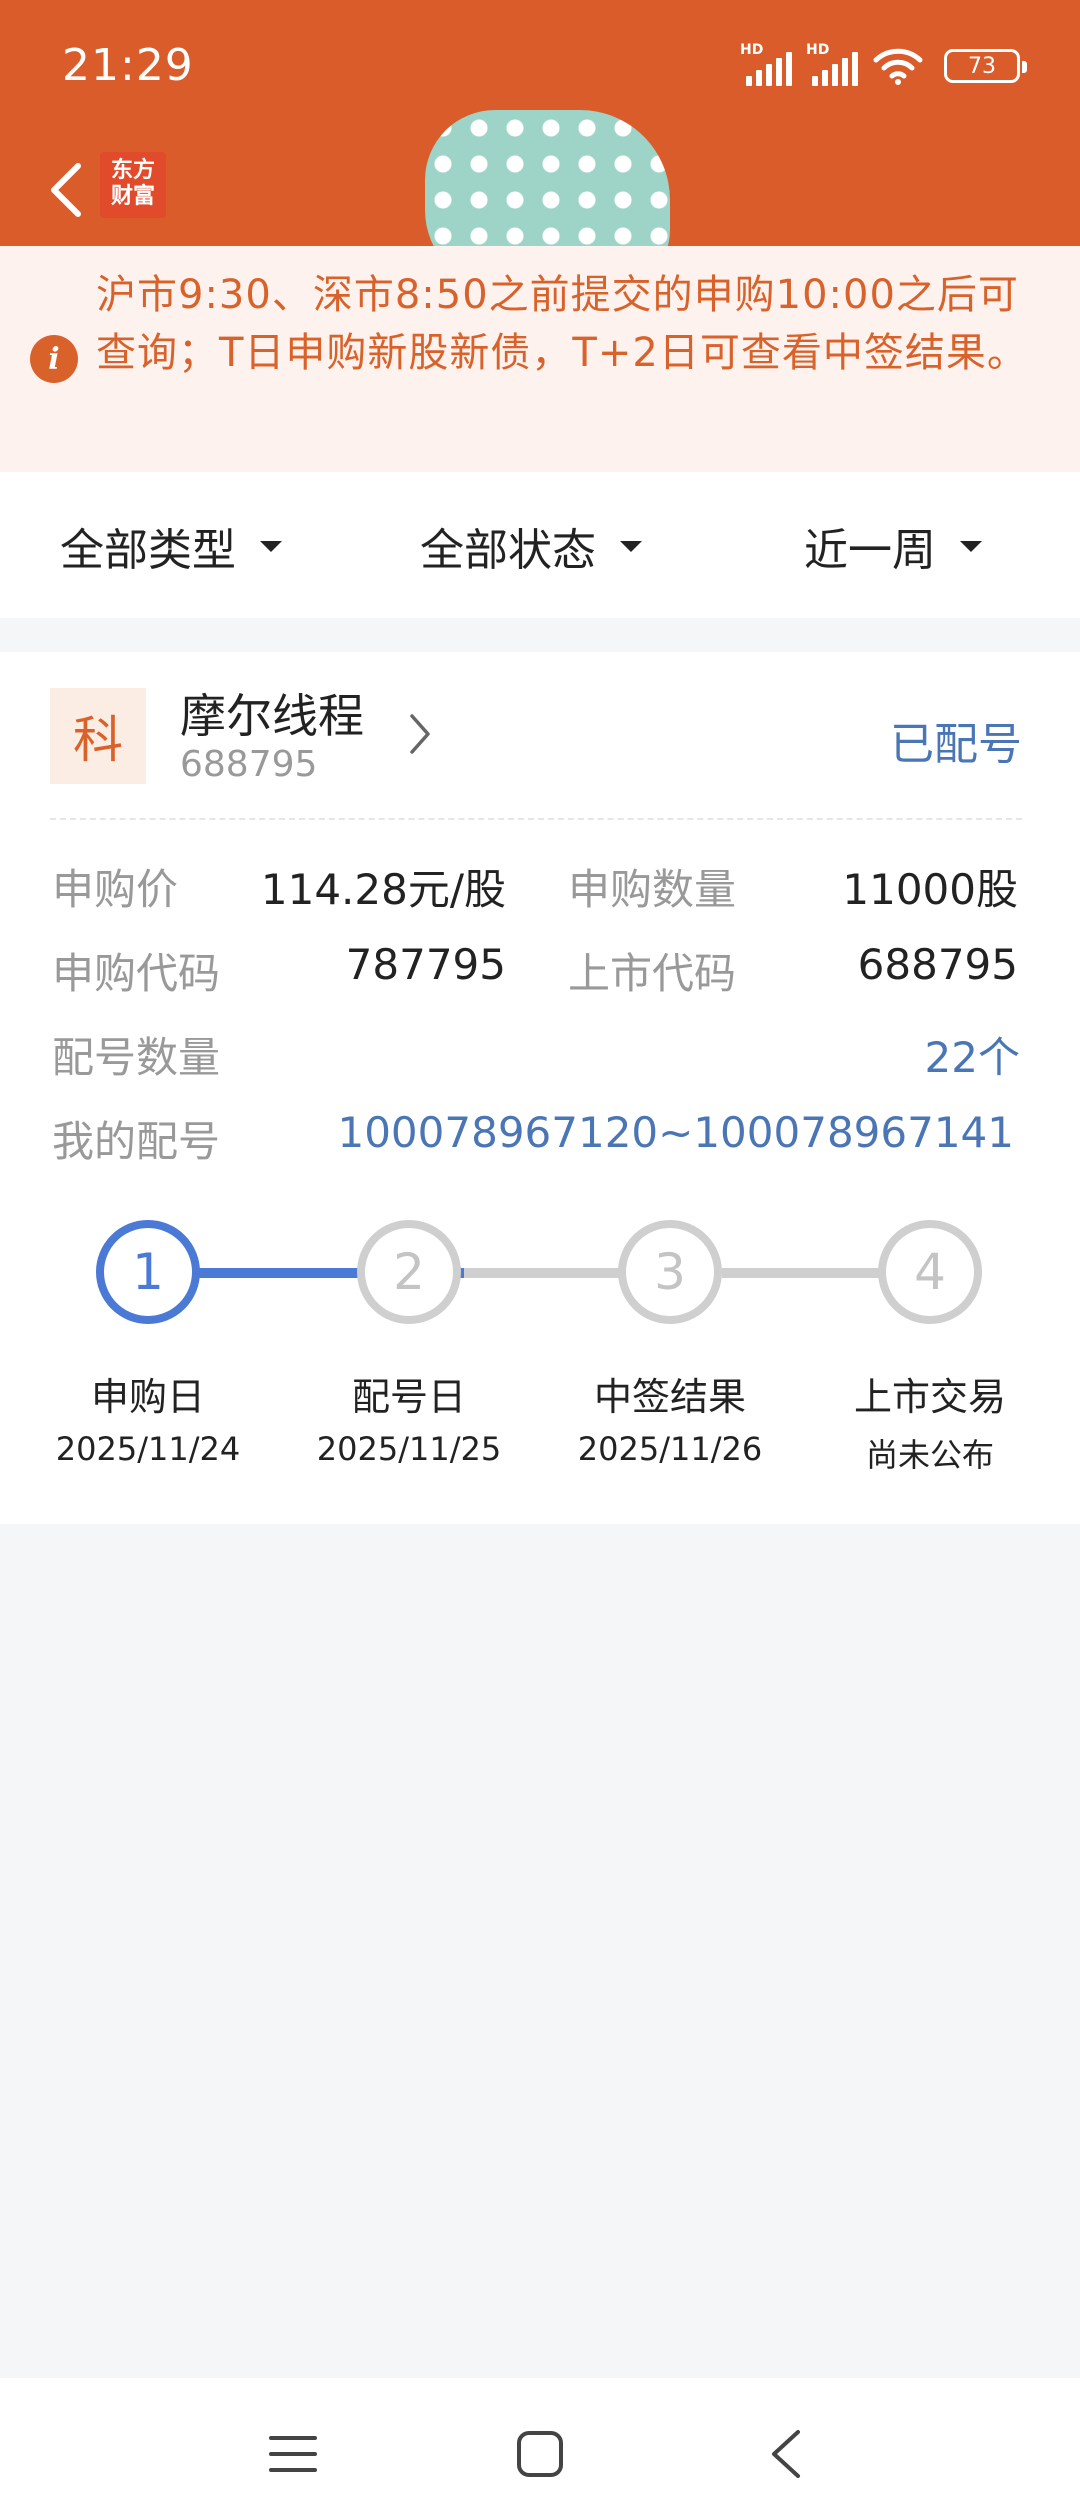  What do you see at coordinates (536, 819) in the screenshot?
I see `divider` at bounding box center [536, 819].